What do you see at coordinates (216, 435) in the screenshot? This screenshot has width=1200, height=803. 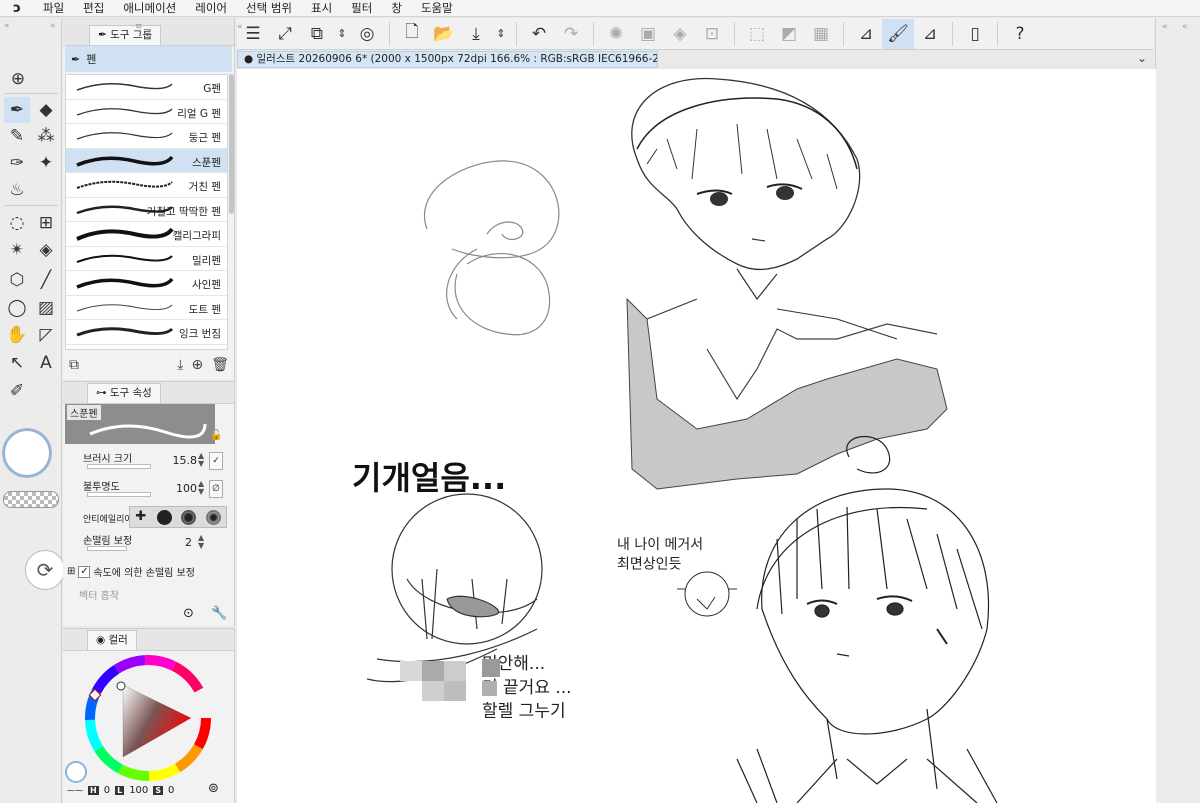 I see `lock-icon: 🔓` at bounding box center [216, 435].